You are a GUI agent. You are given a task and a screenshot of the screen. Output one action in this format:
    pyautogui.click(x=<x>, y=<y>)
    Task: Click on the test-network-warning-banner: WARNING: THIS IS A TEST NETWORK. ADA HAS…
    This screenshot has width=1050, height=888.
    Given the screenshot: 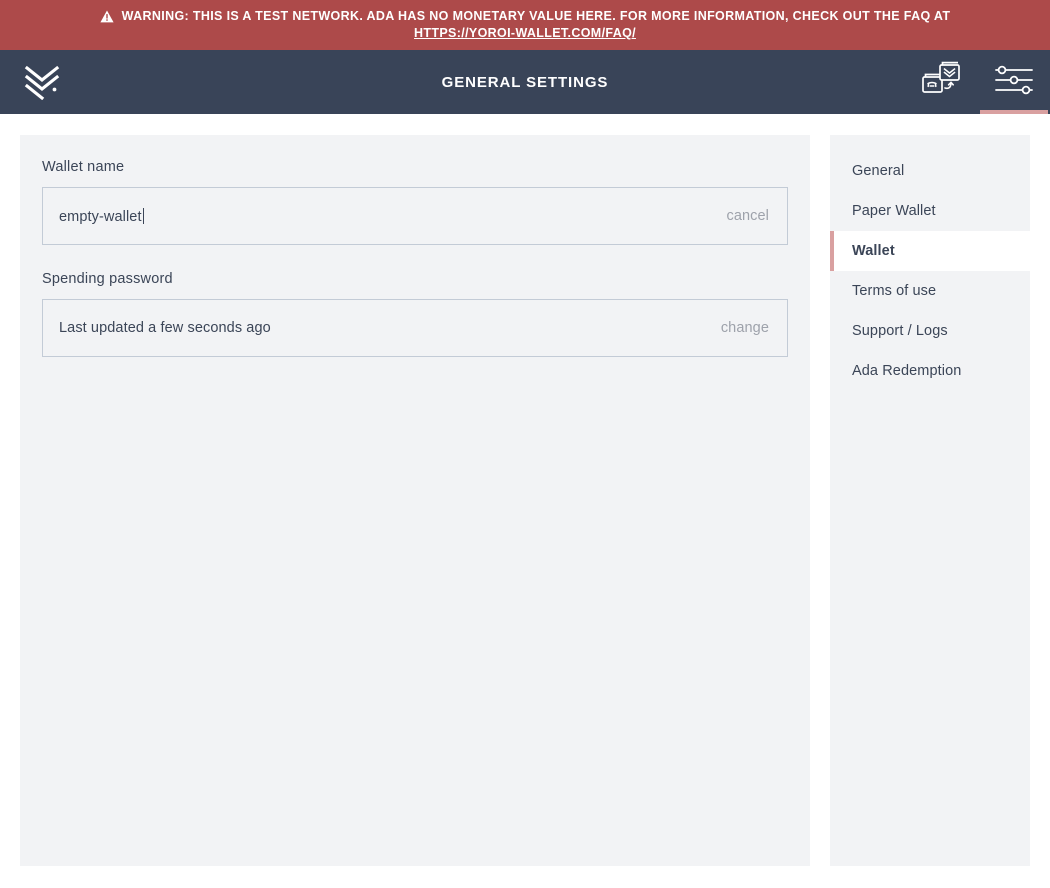 What is the action you would take?
    pyautogui.click(x=525, y=25)
    